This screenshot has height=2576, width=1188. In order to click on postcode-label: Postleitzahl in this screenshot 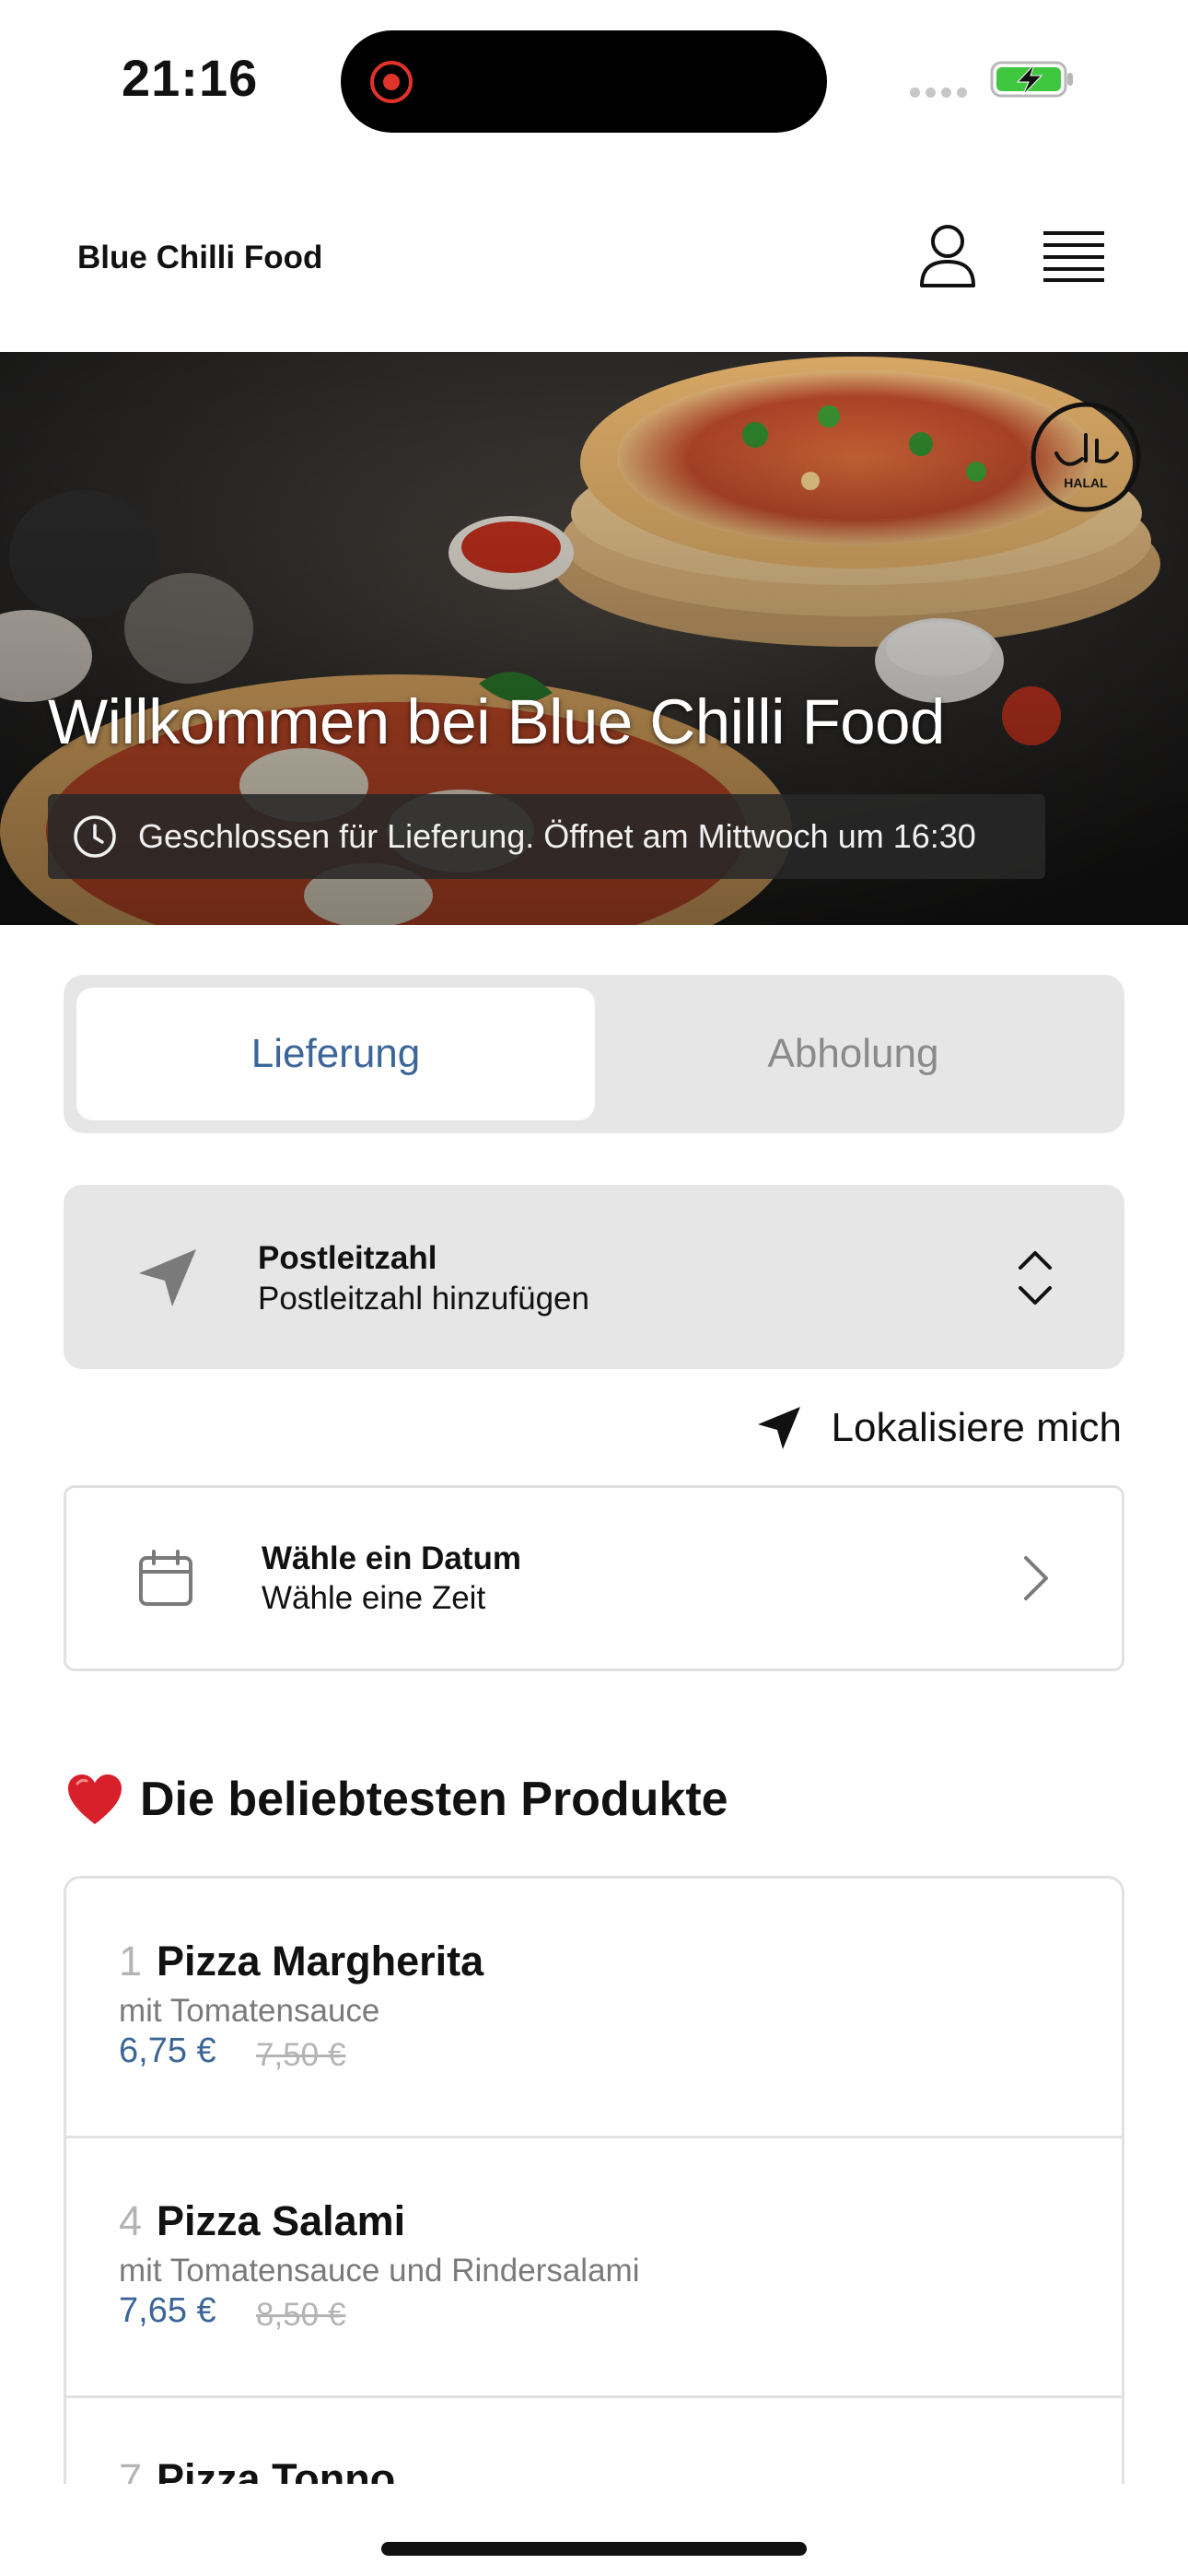, I will do `click(347, 1258)`.